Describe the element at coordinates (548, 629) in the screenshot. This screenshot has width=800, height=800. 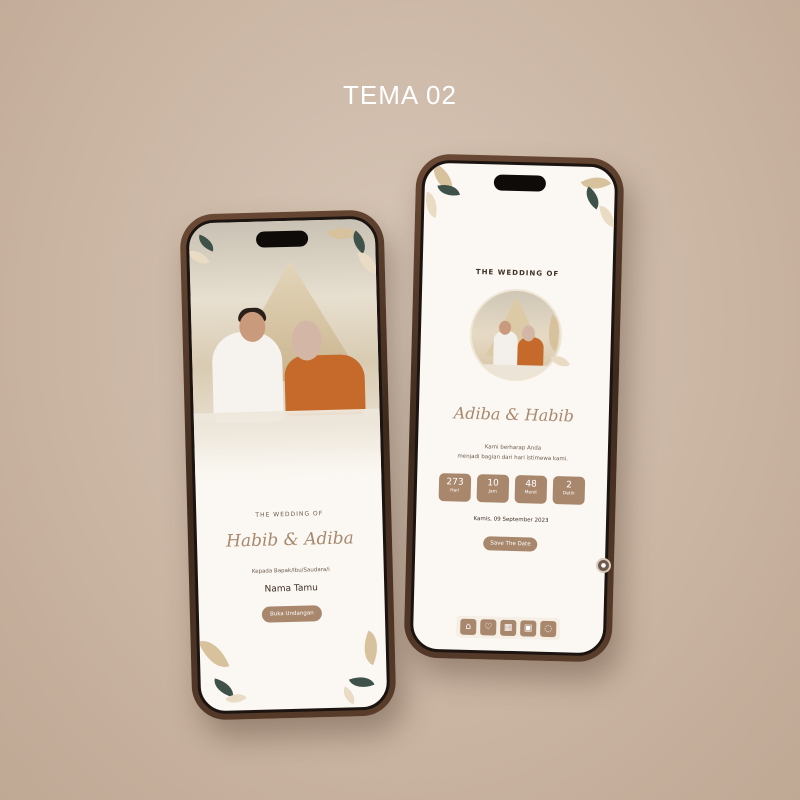
I see `chat-icon: ◌` at that location.